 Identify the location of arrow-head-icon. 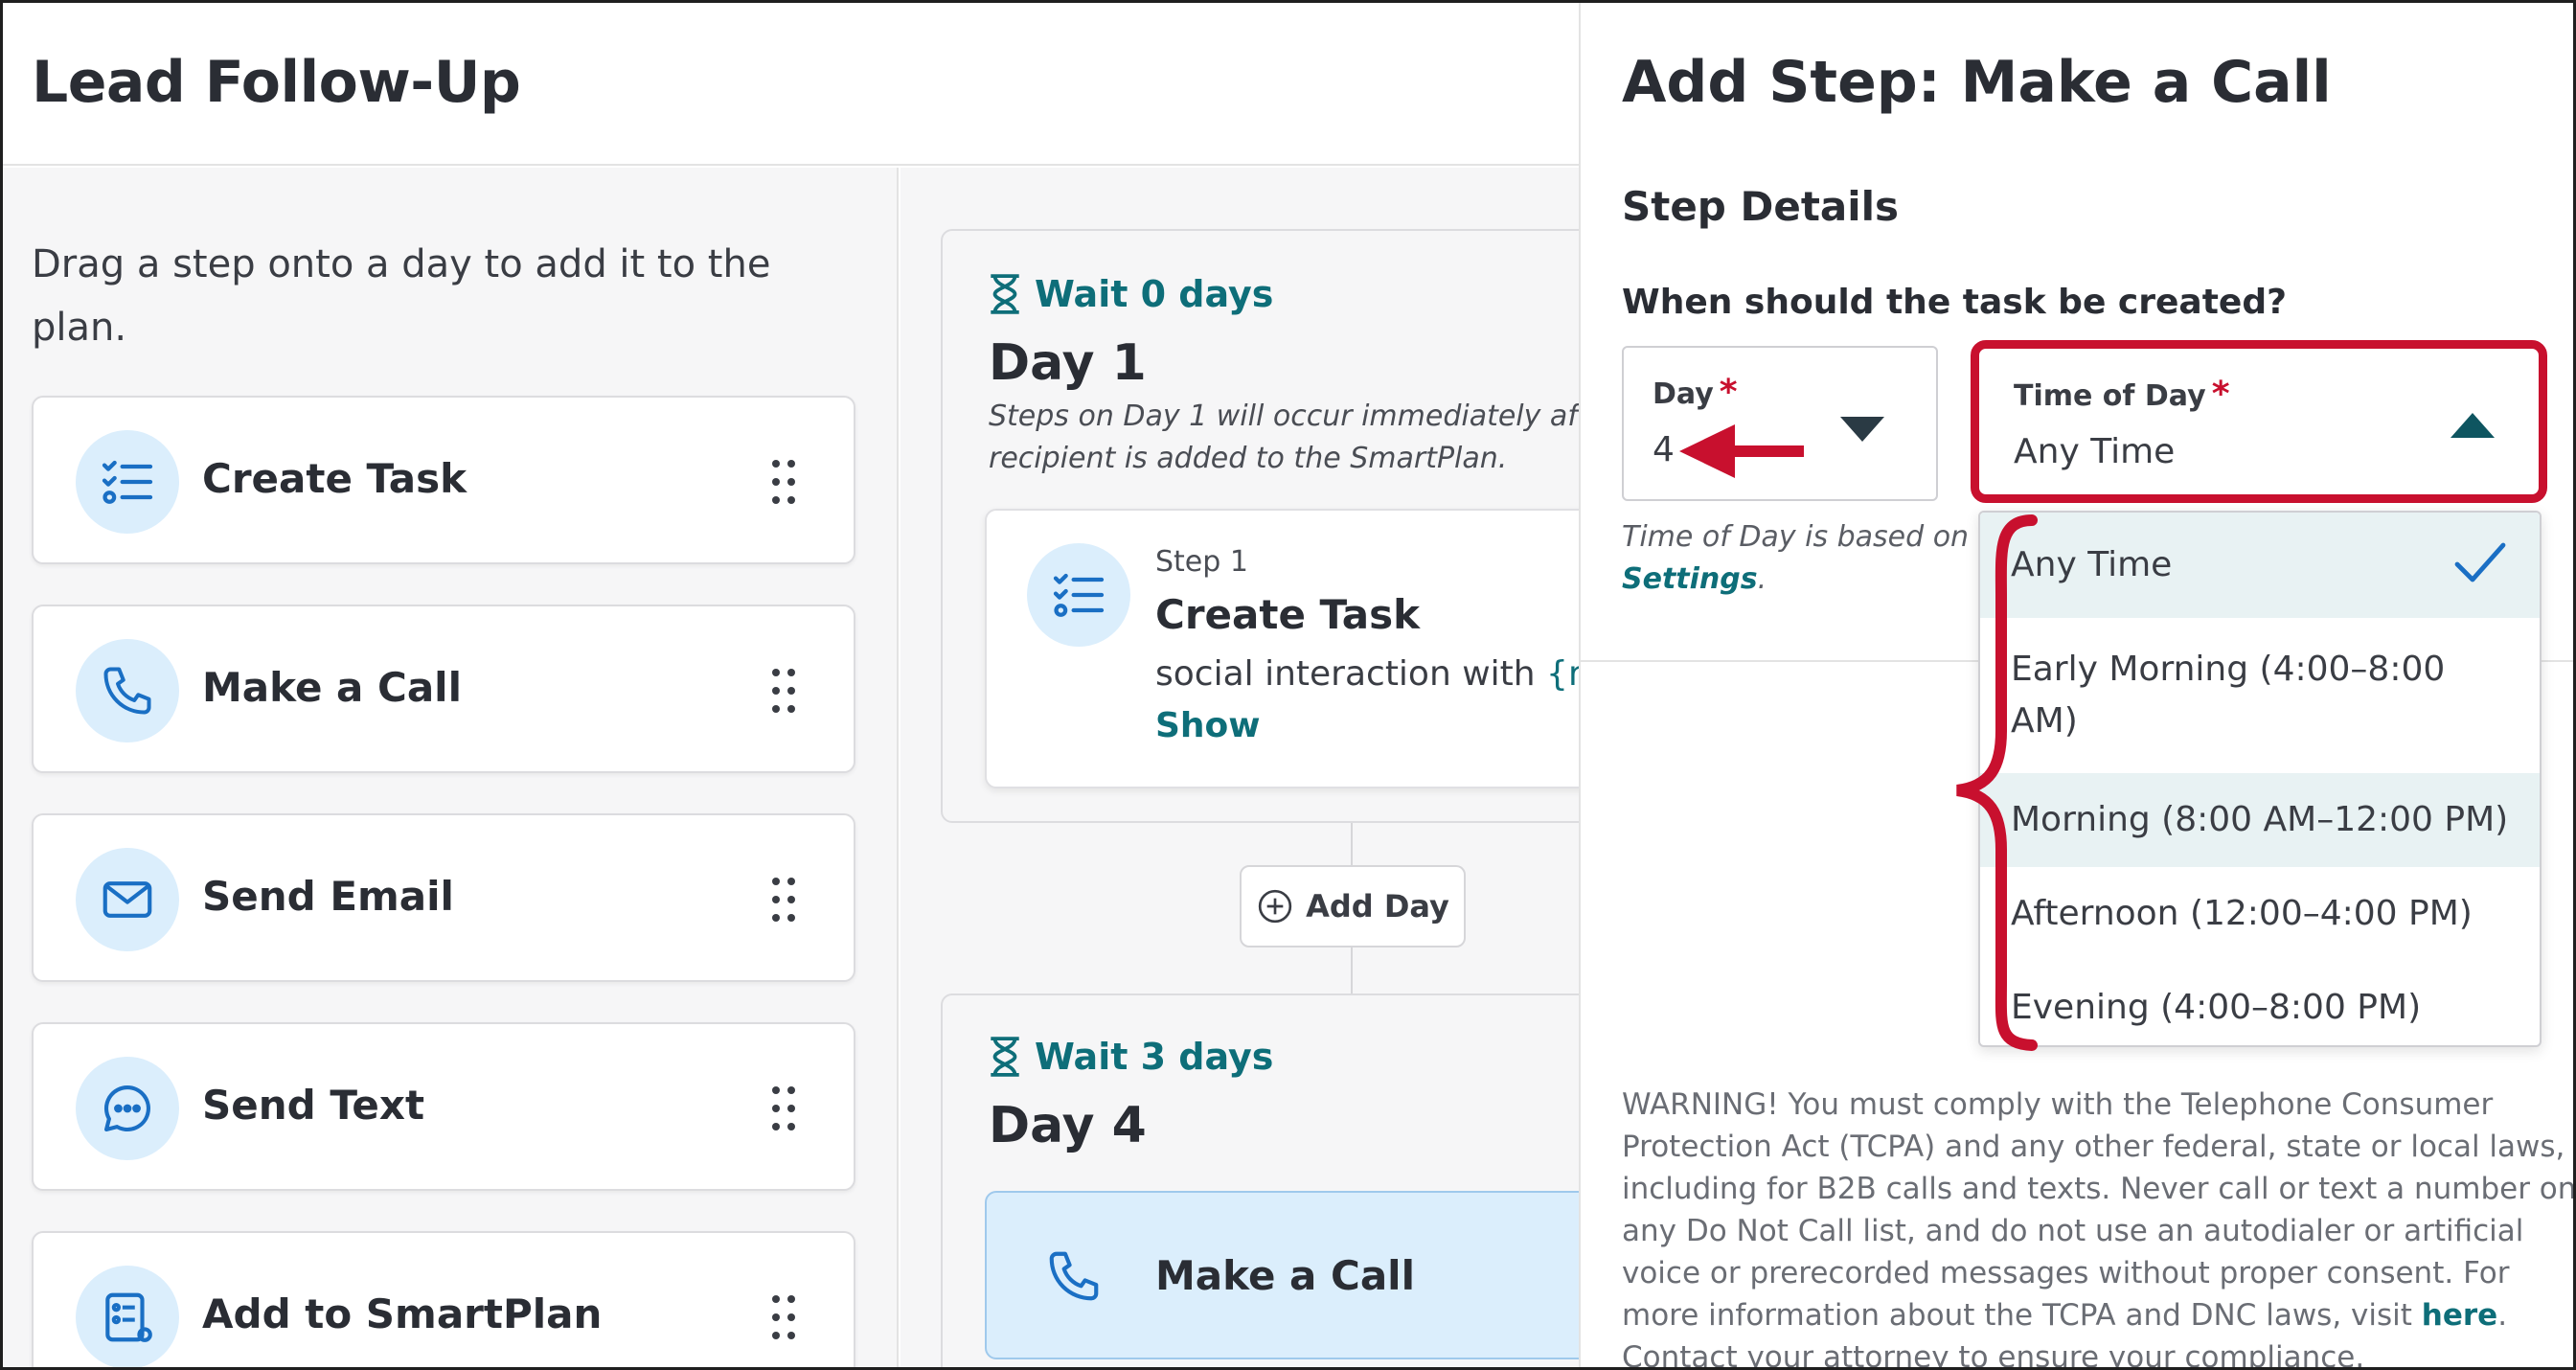
(1707, 451).